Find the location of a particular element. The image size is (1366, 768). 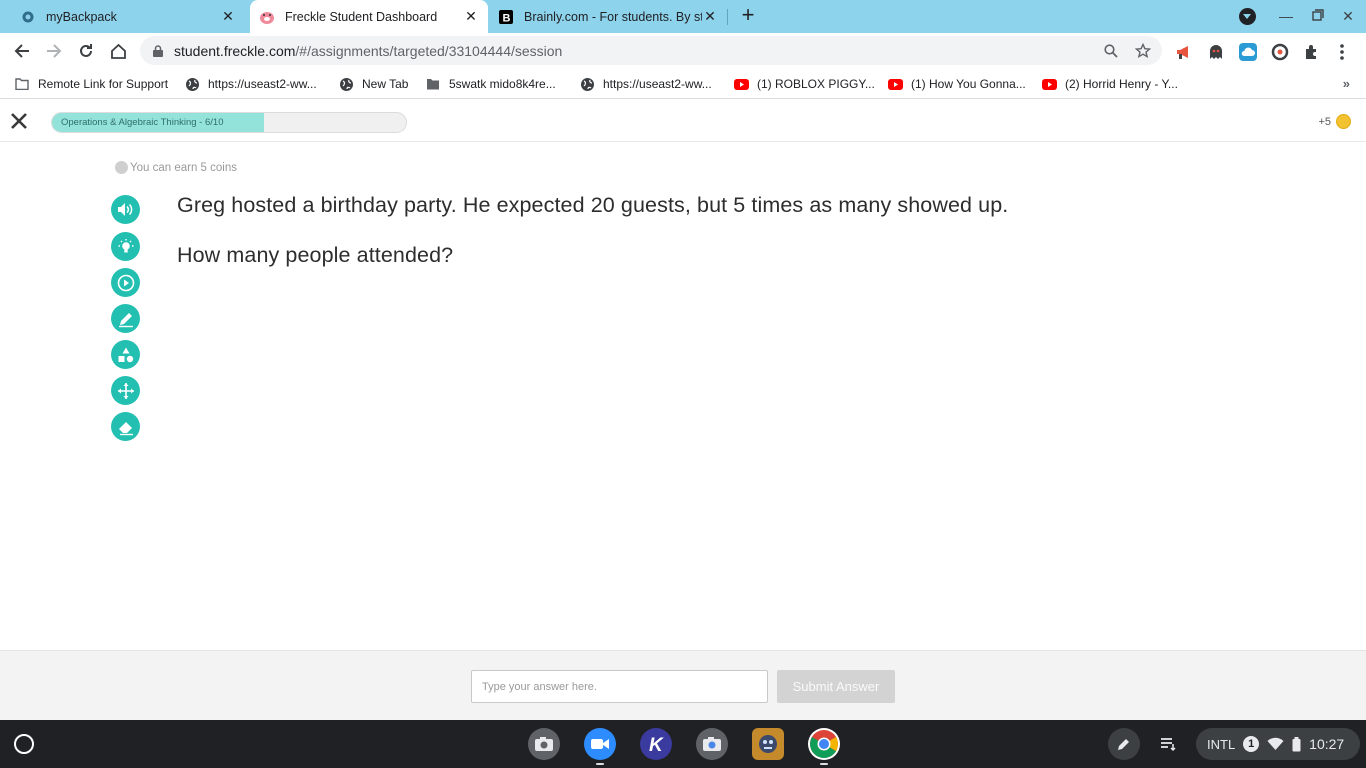

game-app-icon is located at coordinates (768, 744).